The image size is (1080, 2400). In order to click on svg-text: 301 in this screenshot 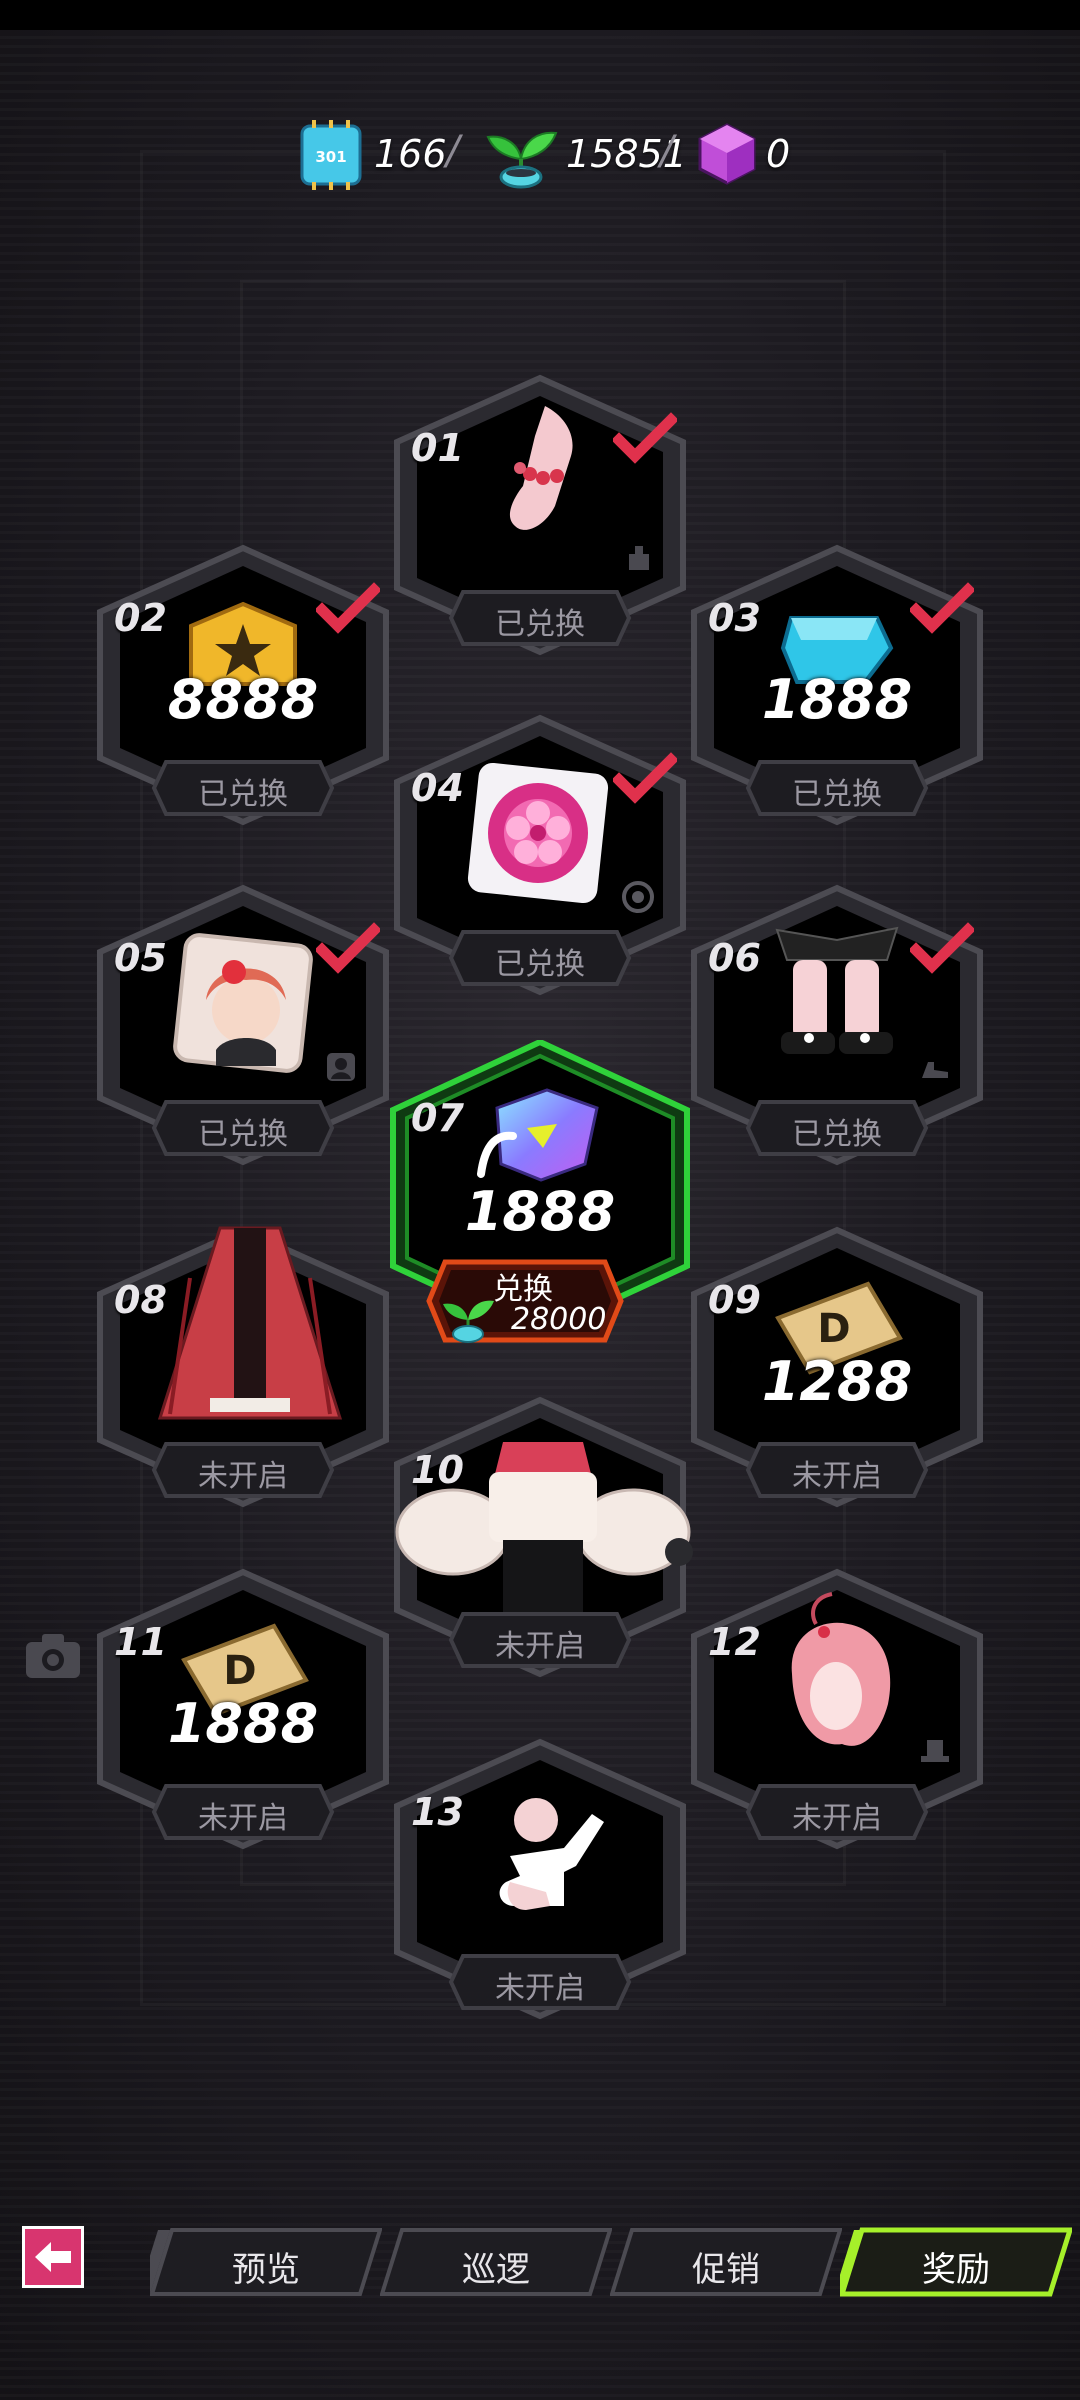, I will do `click(330, 157)`.